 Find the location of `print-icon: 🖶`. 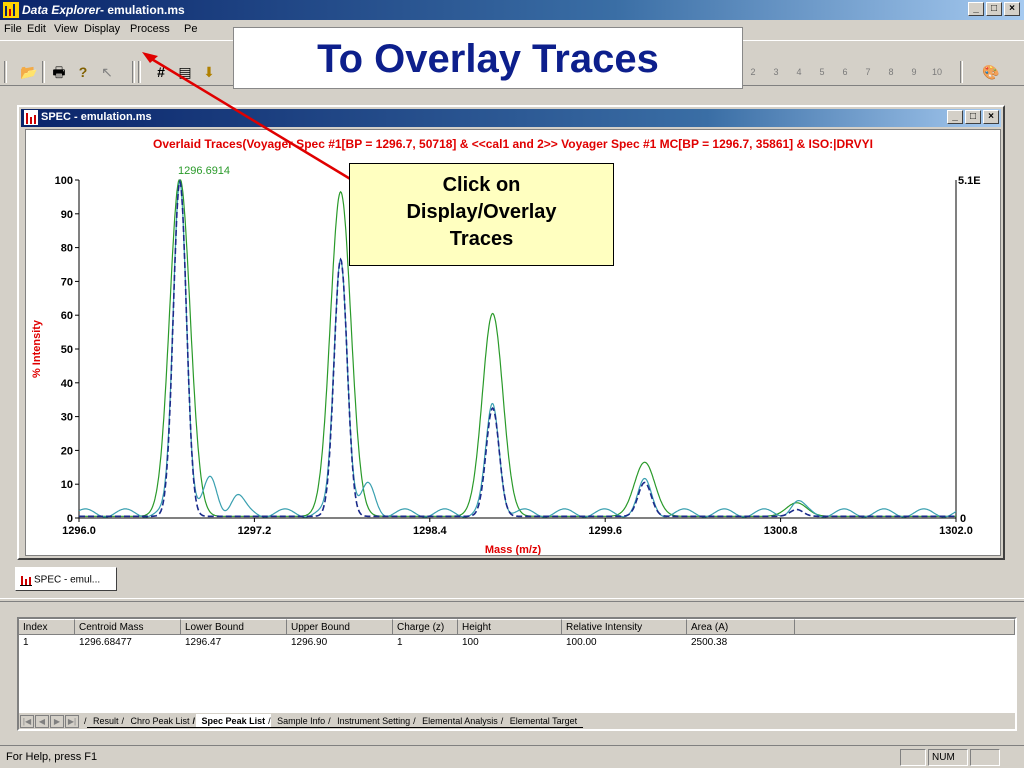

print-icon: 🖶 is located at coordinates (59, 72).